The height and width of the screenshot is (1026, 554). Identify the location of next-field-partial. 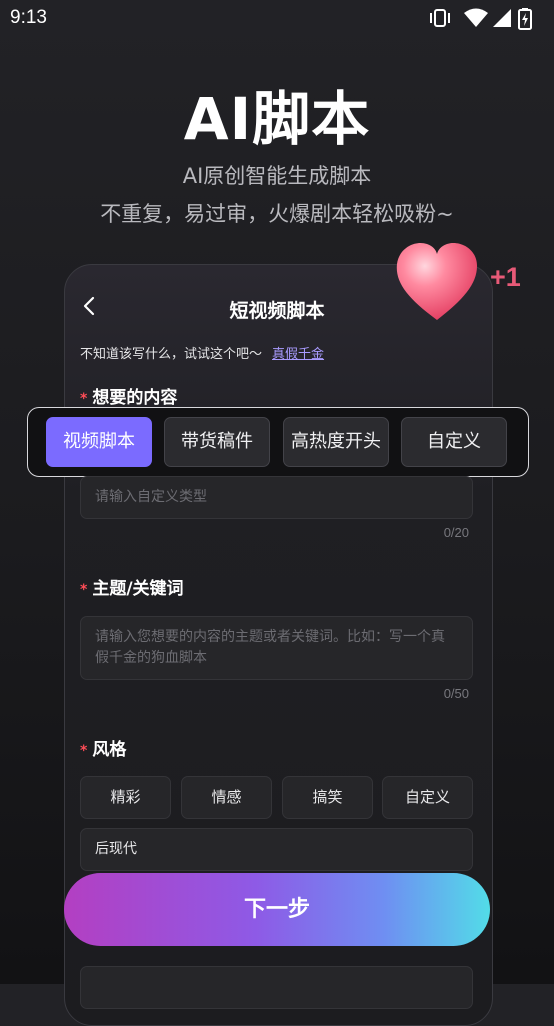
(276, 987).